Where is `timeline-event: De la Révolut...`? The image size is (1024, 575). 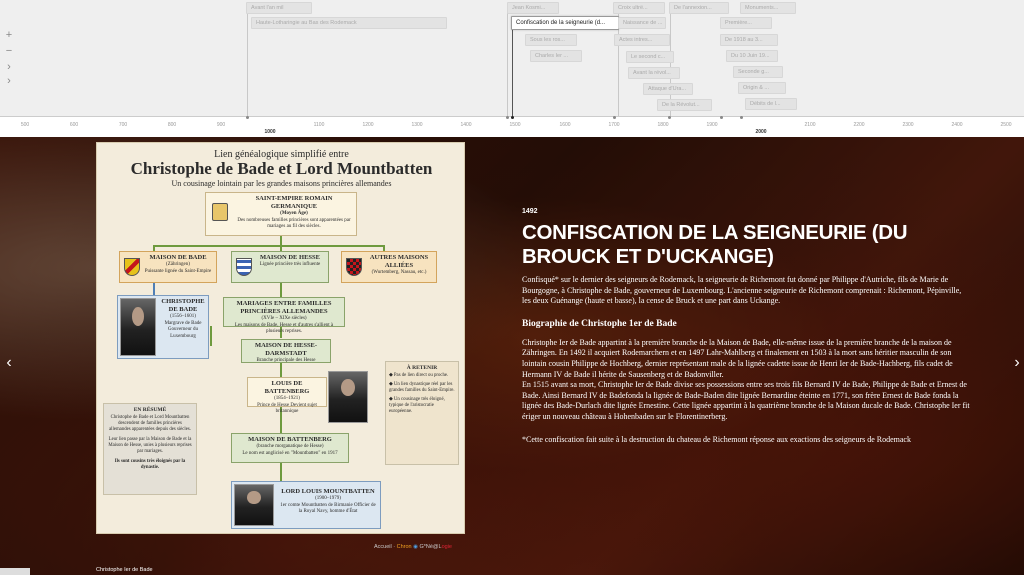
timeline-event: De la Révolut... is located at coordinates (684, 105).